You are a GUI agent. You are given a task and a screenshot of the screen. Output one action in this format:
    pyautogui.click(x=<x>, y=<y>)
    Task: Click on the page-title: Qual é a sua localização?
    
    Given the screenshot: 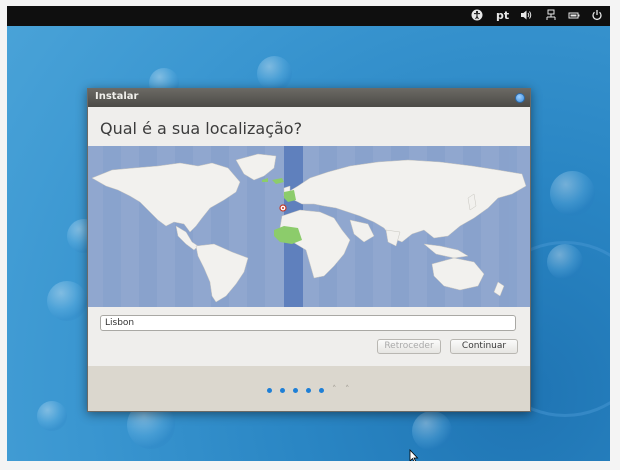 What is the action you would take?
    pyautogui.click(x=201, y=128)
    